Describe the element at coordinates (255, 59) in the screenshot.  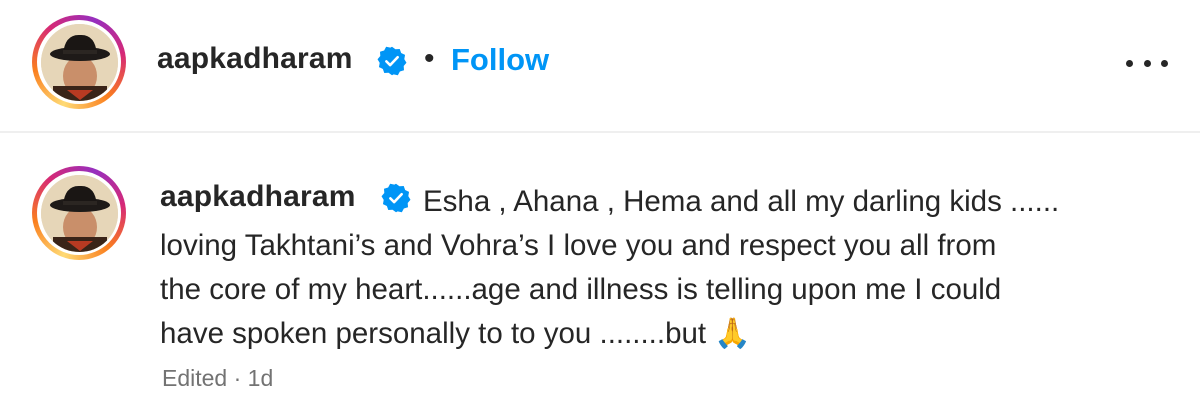
I see `header-username: aapkadharam` at that location.